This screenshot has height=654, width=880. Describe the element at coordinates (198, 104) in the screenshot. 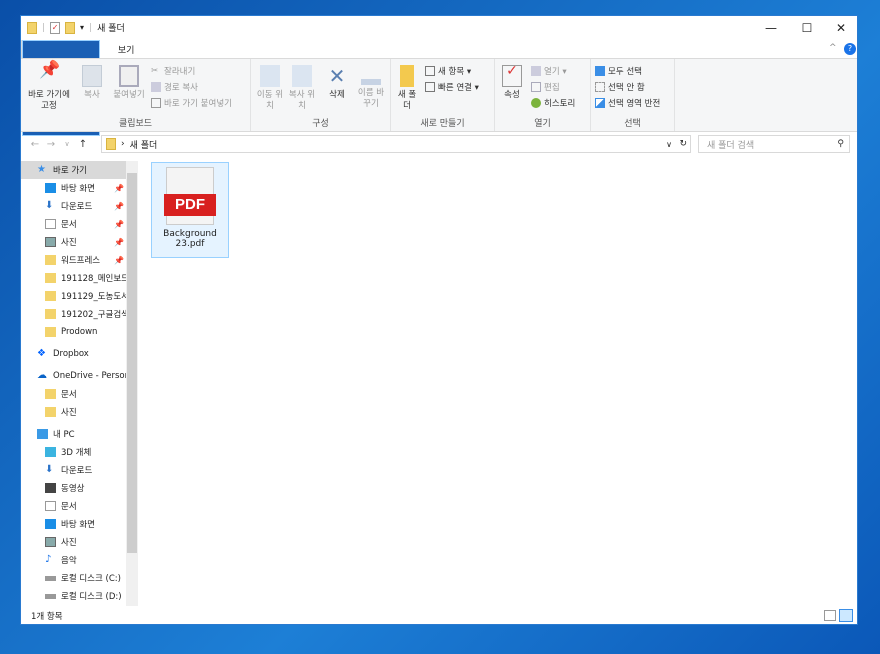

I see `label: 바로 가기 붙여넣기` at that location.